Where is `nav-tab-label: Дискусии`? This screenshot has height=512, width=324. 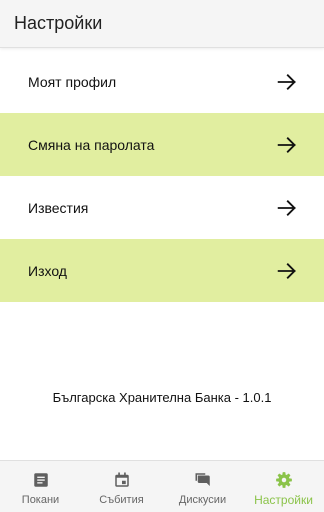 nav-tab-label: Дискусии is located at coordinates (202, 500).